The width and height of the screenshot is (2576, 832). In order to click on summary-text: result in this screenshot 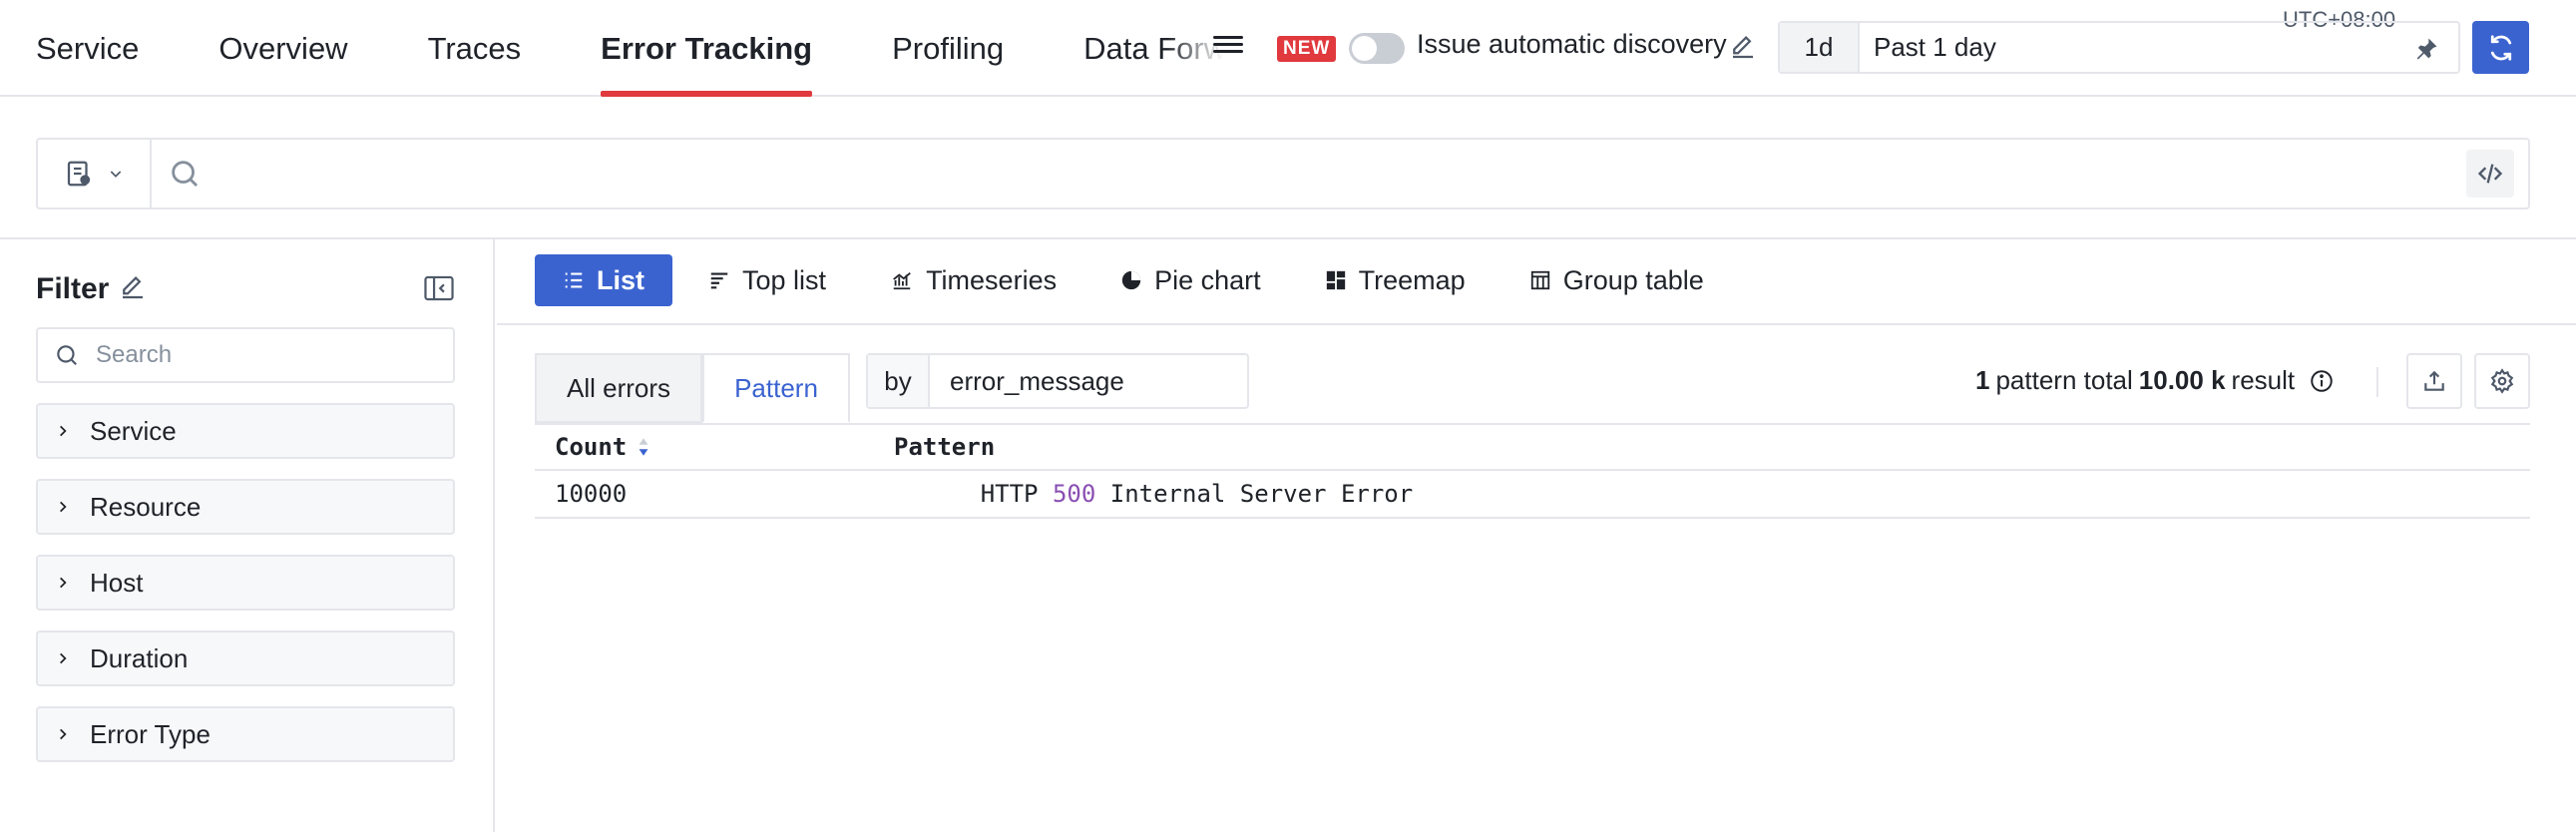, I will do `click(2263, 380)`.